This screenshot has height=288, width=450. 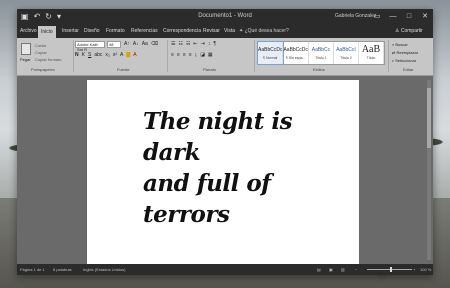 I want to click on replace-button: ⇄ Reemplazar, so click(x=405, y=52).